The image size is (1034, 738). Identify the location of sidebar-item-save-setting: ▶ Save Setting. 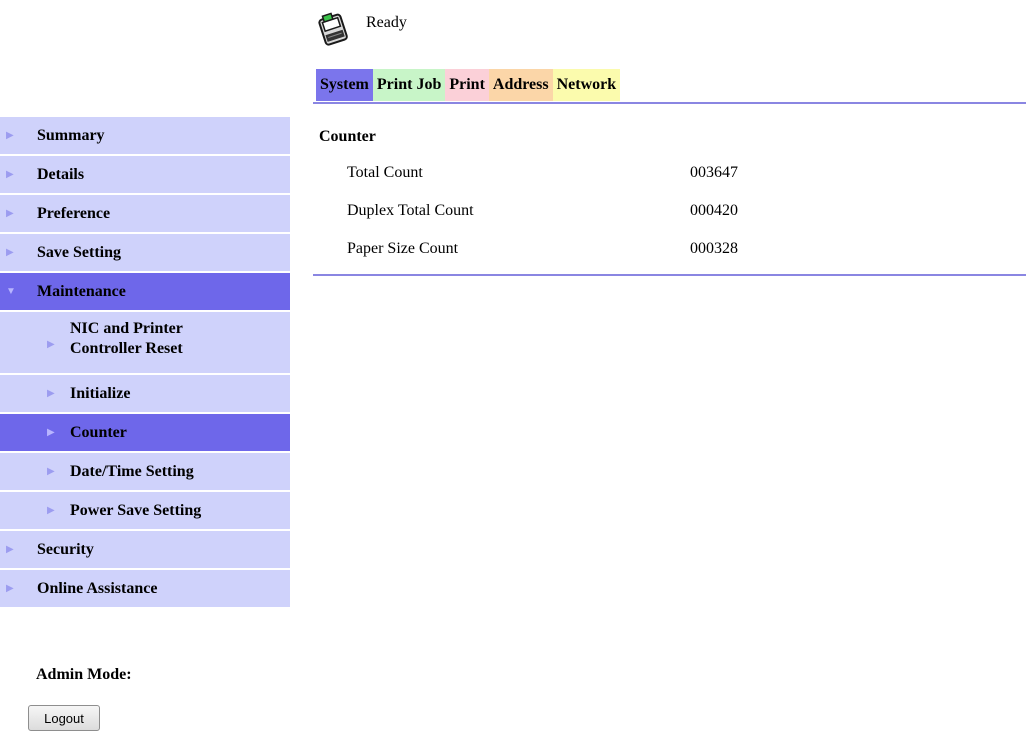
(145, 253).